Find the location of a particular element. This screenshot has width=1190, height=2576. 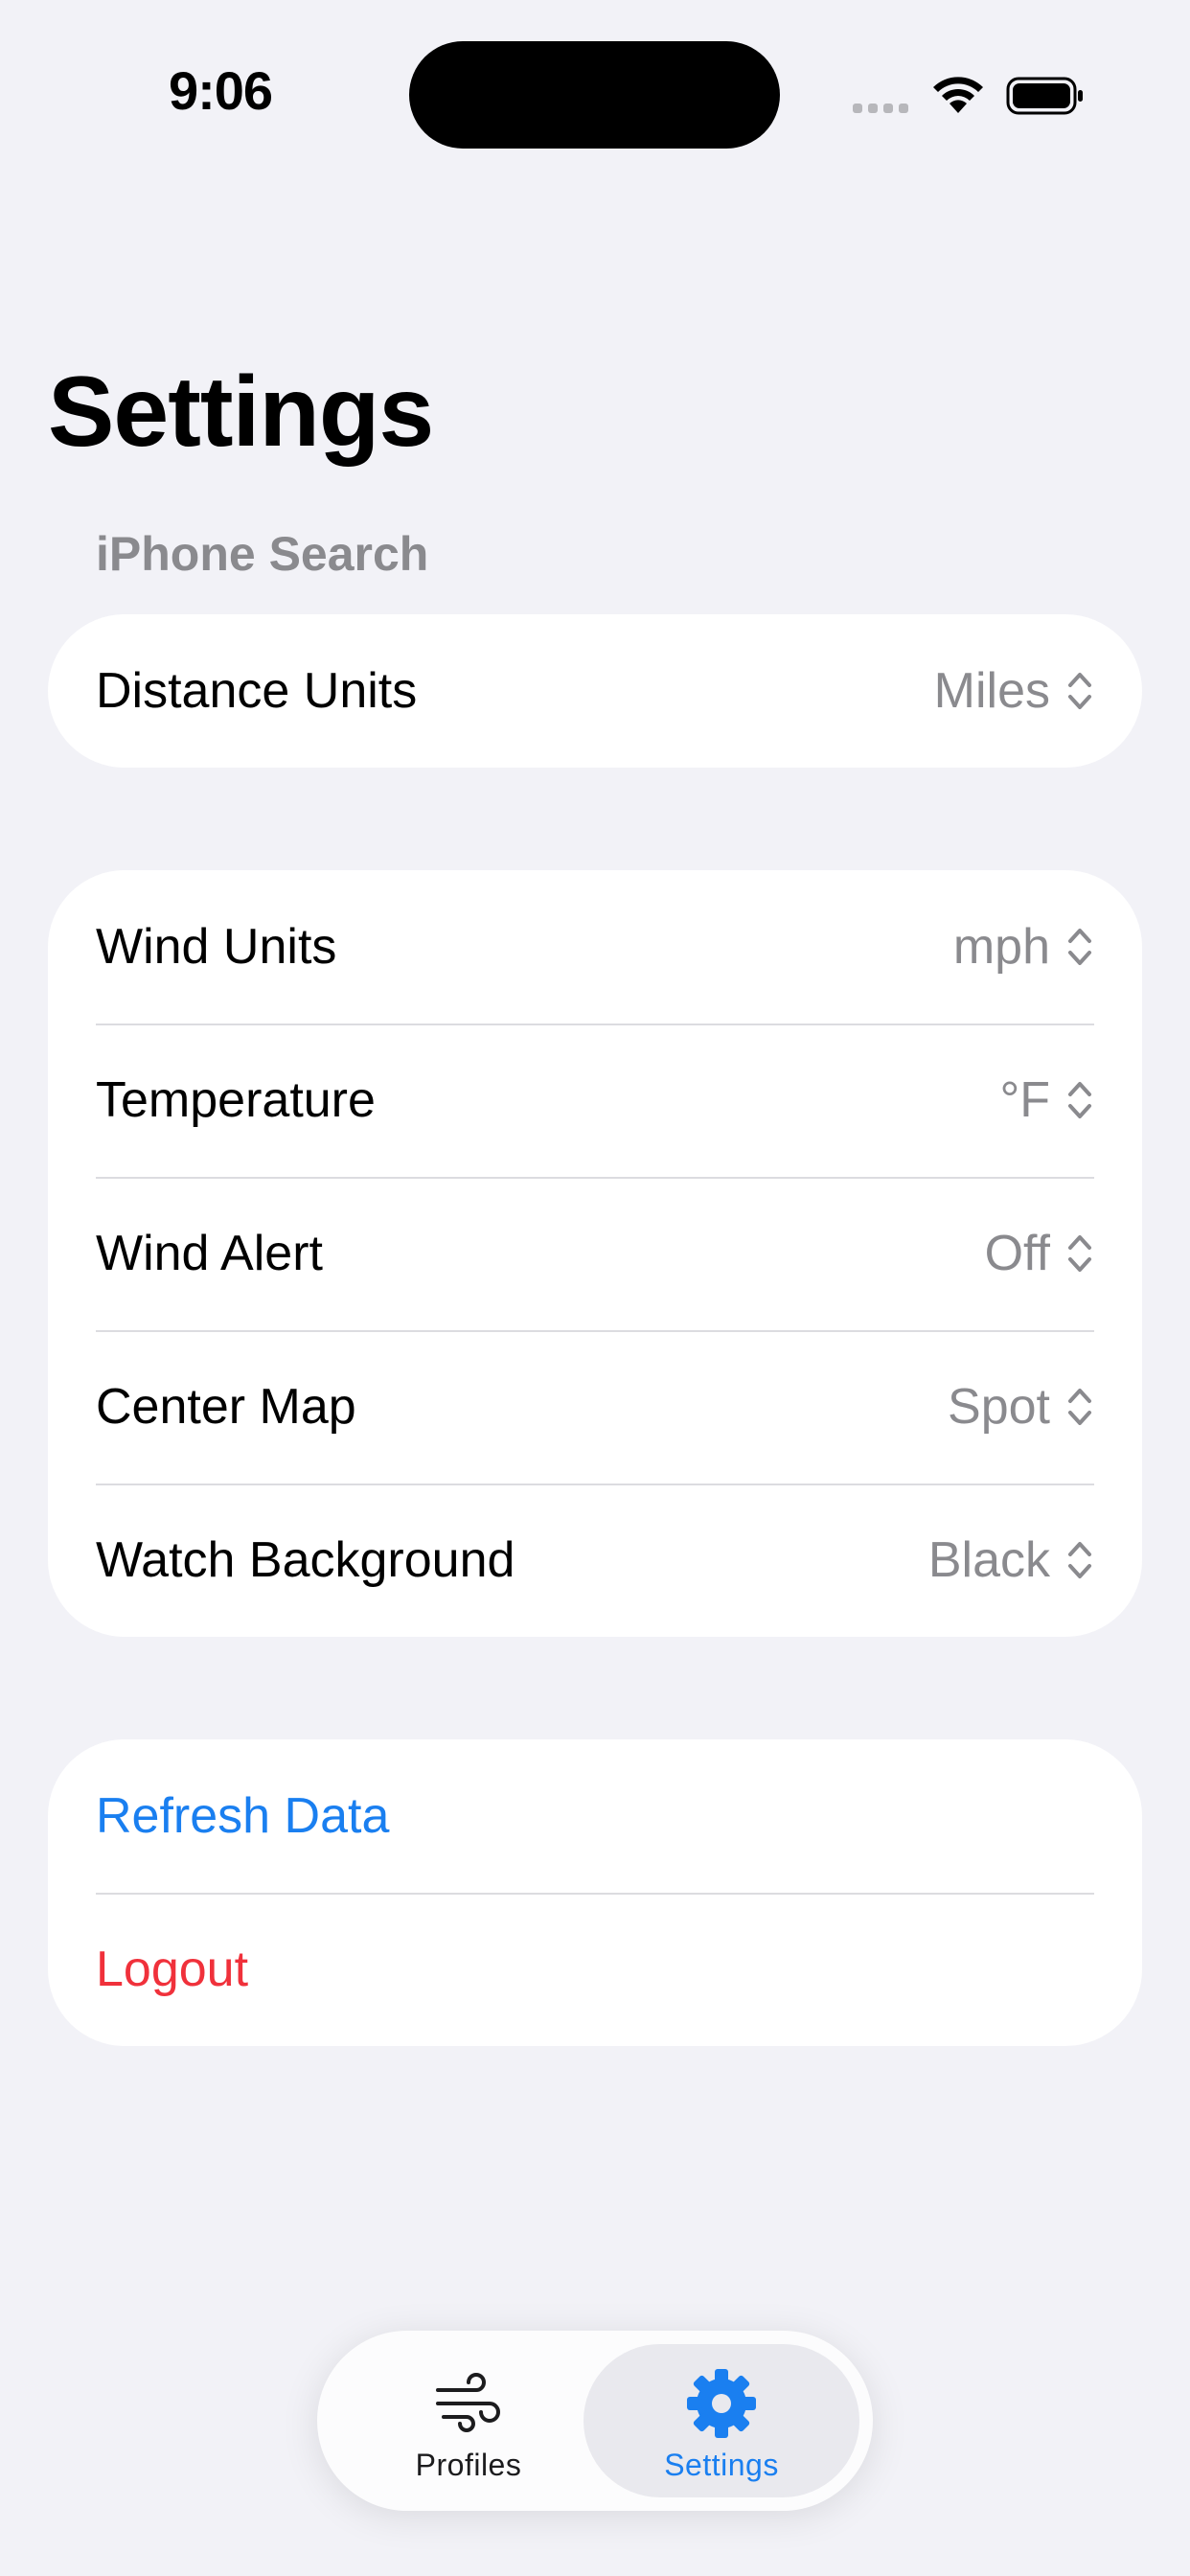

wind-units-row: Wind Units mph is located at coordinates (595, 947).